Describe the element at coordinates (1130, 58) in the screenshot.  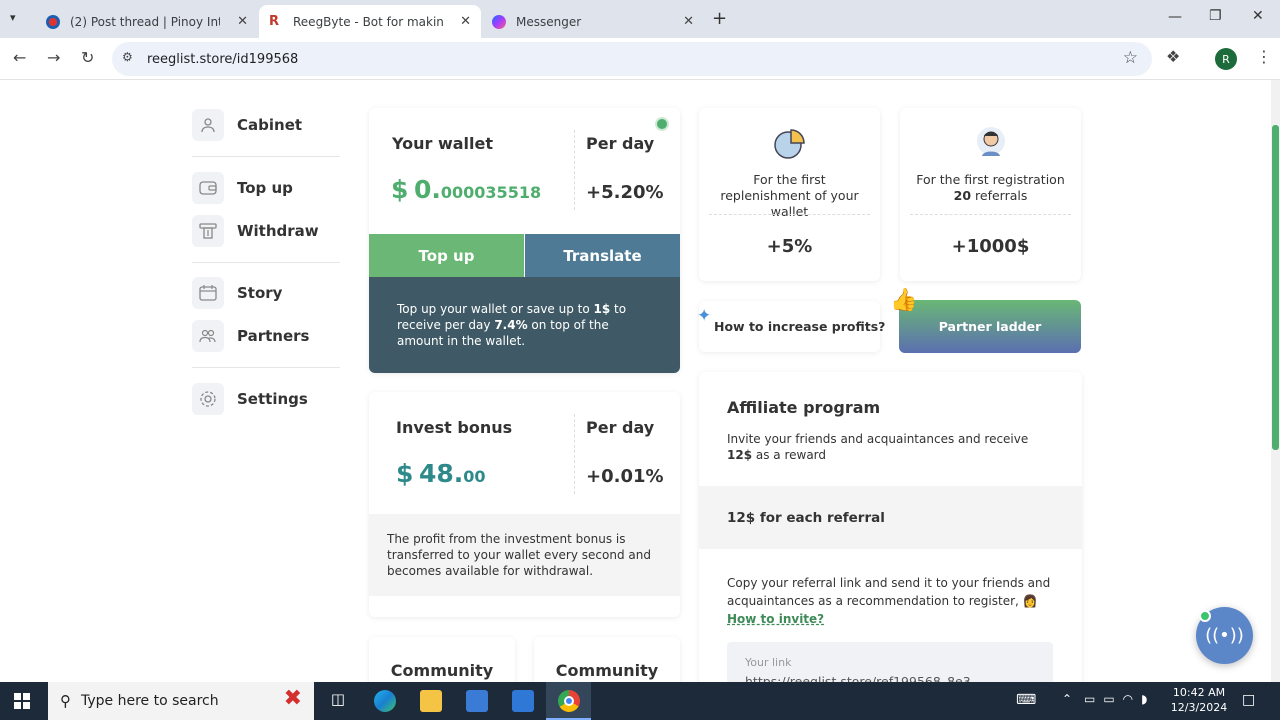
I see `bookmark-star-icon: ☆` at that location.